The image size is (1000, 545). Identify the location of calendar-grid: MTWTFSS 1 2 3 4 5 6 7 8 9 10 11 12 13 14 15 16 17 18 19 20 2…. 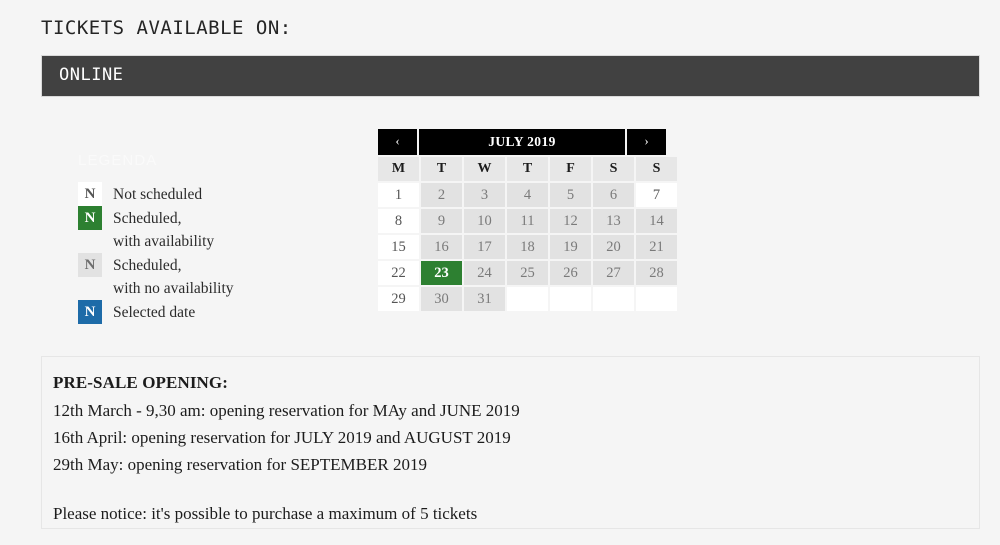
(527, 234).